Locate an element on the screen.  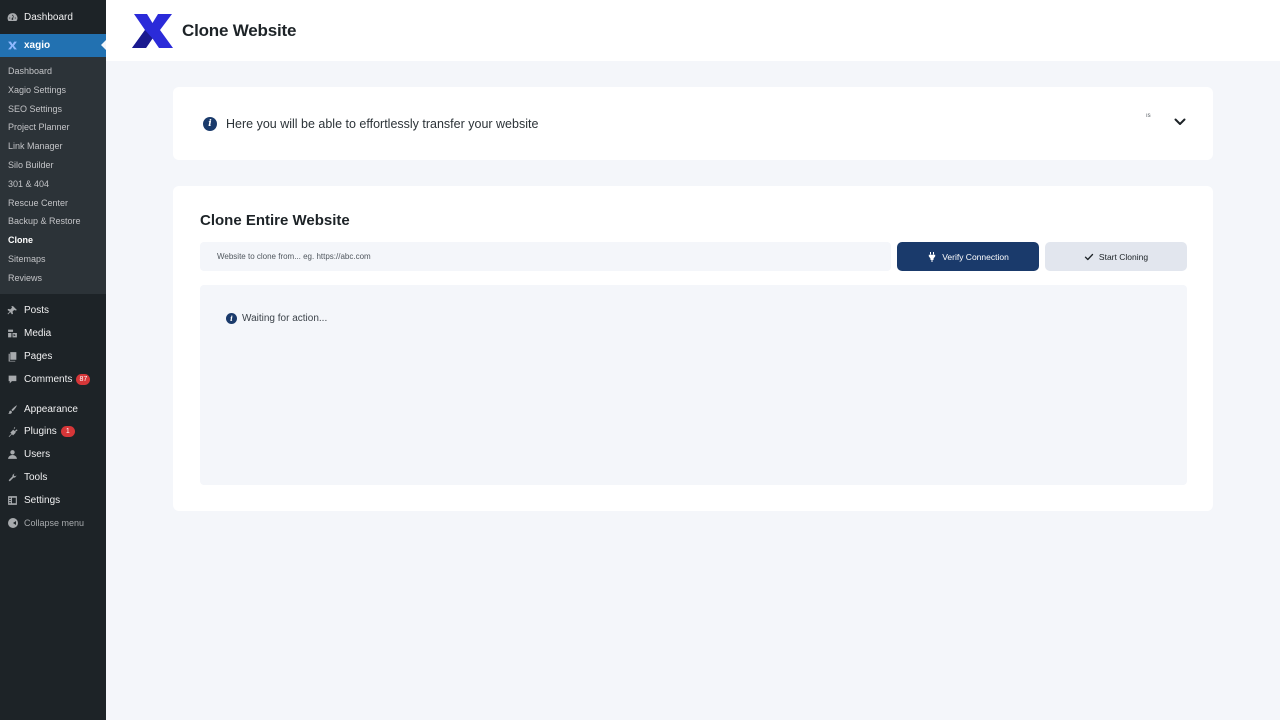
menu-separator is located at coordinates (53, 394).